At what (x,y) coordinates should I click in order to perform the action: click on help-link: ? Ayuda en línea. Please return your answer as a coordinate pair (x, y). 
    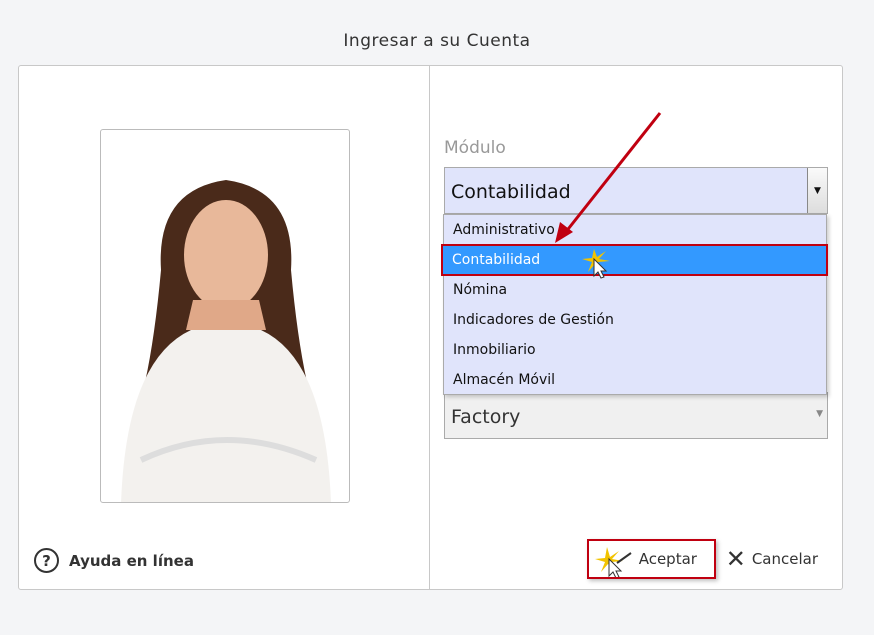
    Looking at the image, I should click on (114, 560).